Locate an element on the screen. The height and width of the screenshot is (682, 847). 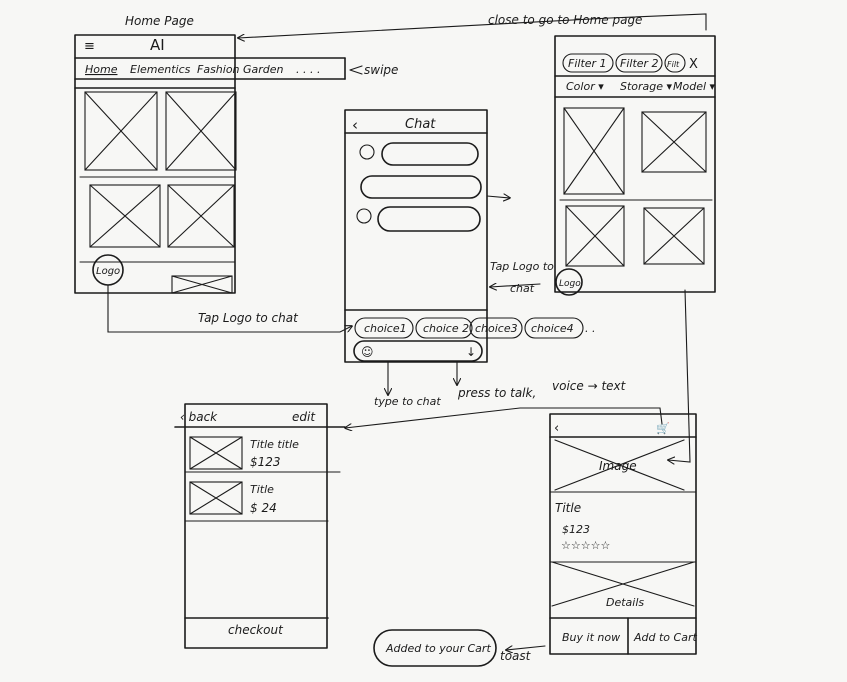
filter-logo-label: Logo is located at coordinates (570, 284).